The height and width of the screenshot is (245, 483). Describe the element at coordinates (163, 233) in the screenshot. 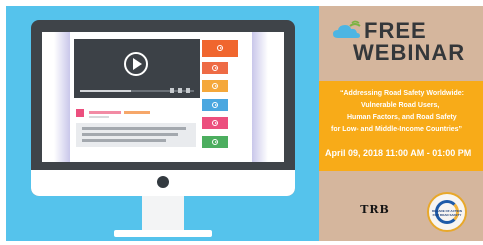

I see `monitor-stand-base` at that location.